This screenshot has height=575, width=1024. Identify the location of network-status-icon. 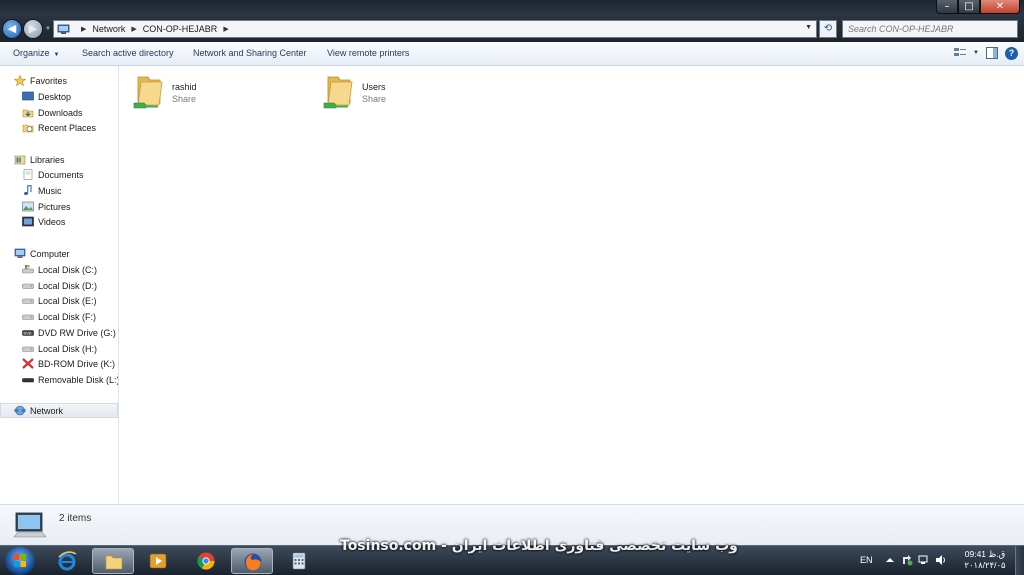
(924, 560).